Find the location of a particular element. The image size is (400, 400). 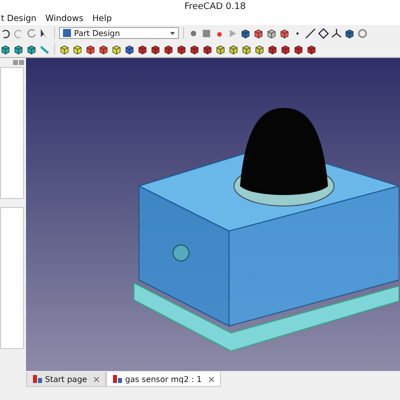

caret-icon is located at coordinates (172, 33).